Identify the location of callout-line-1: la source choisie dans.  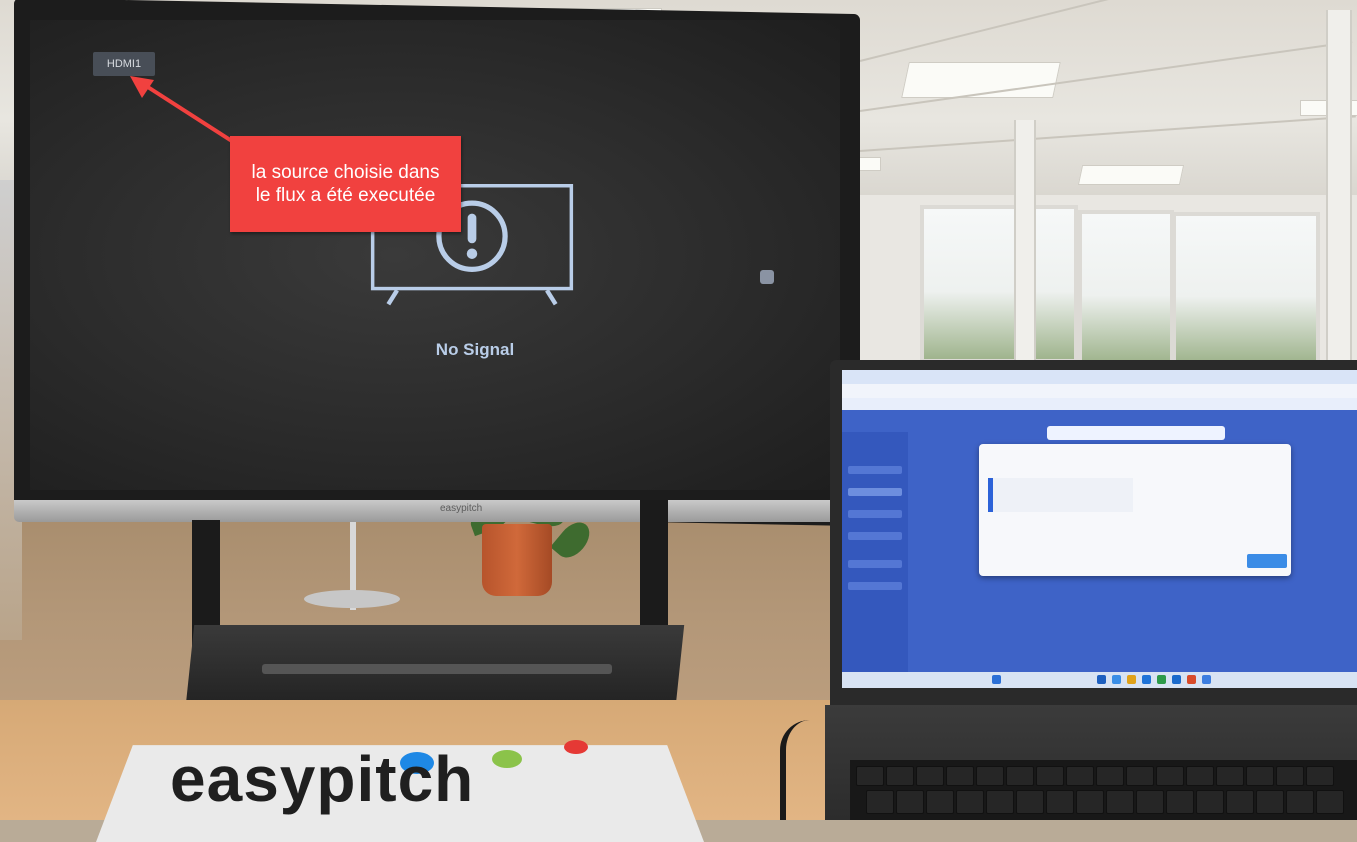
(345, 172).